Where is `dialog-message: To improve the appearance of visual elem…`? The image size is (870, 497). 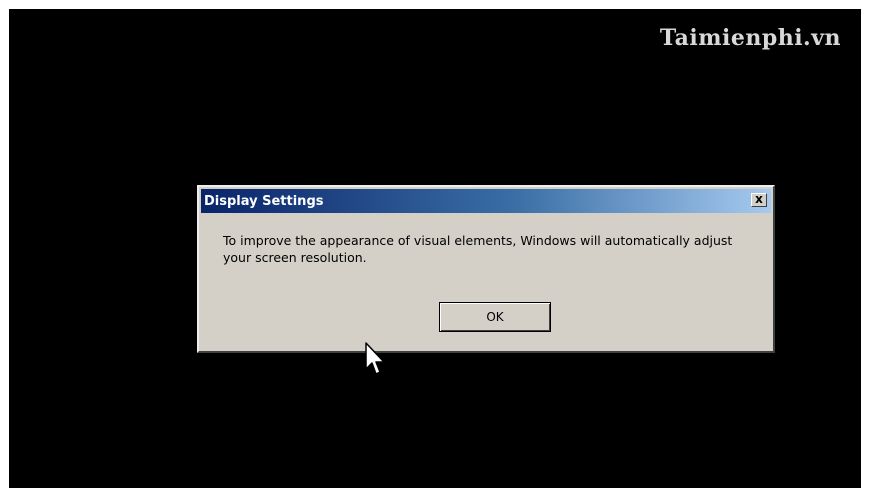 dialog-message: To improve the appearance of visual elem… is located at coordinates (478, 249).